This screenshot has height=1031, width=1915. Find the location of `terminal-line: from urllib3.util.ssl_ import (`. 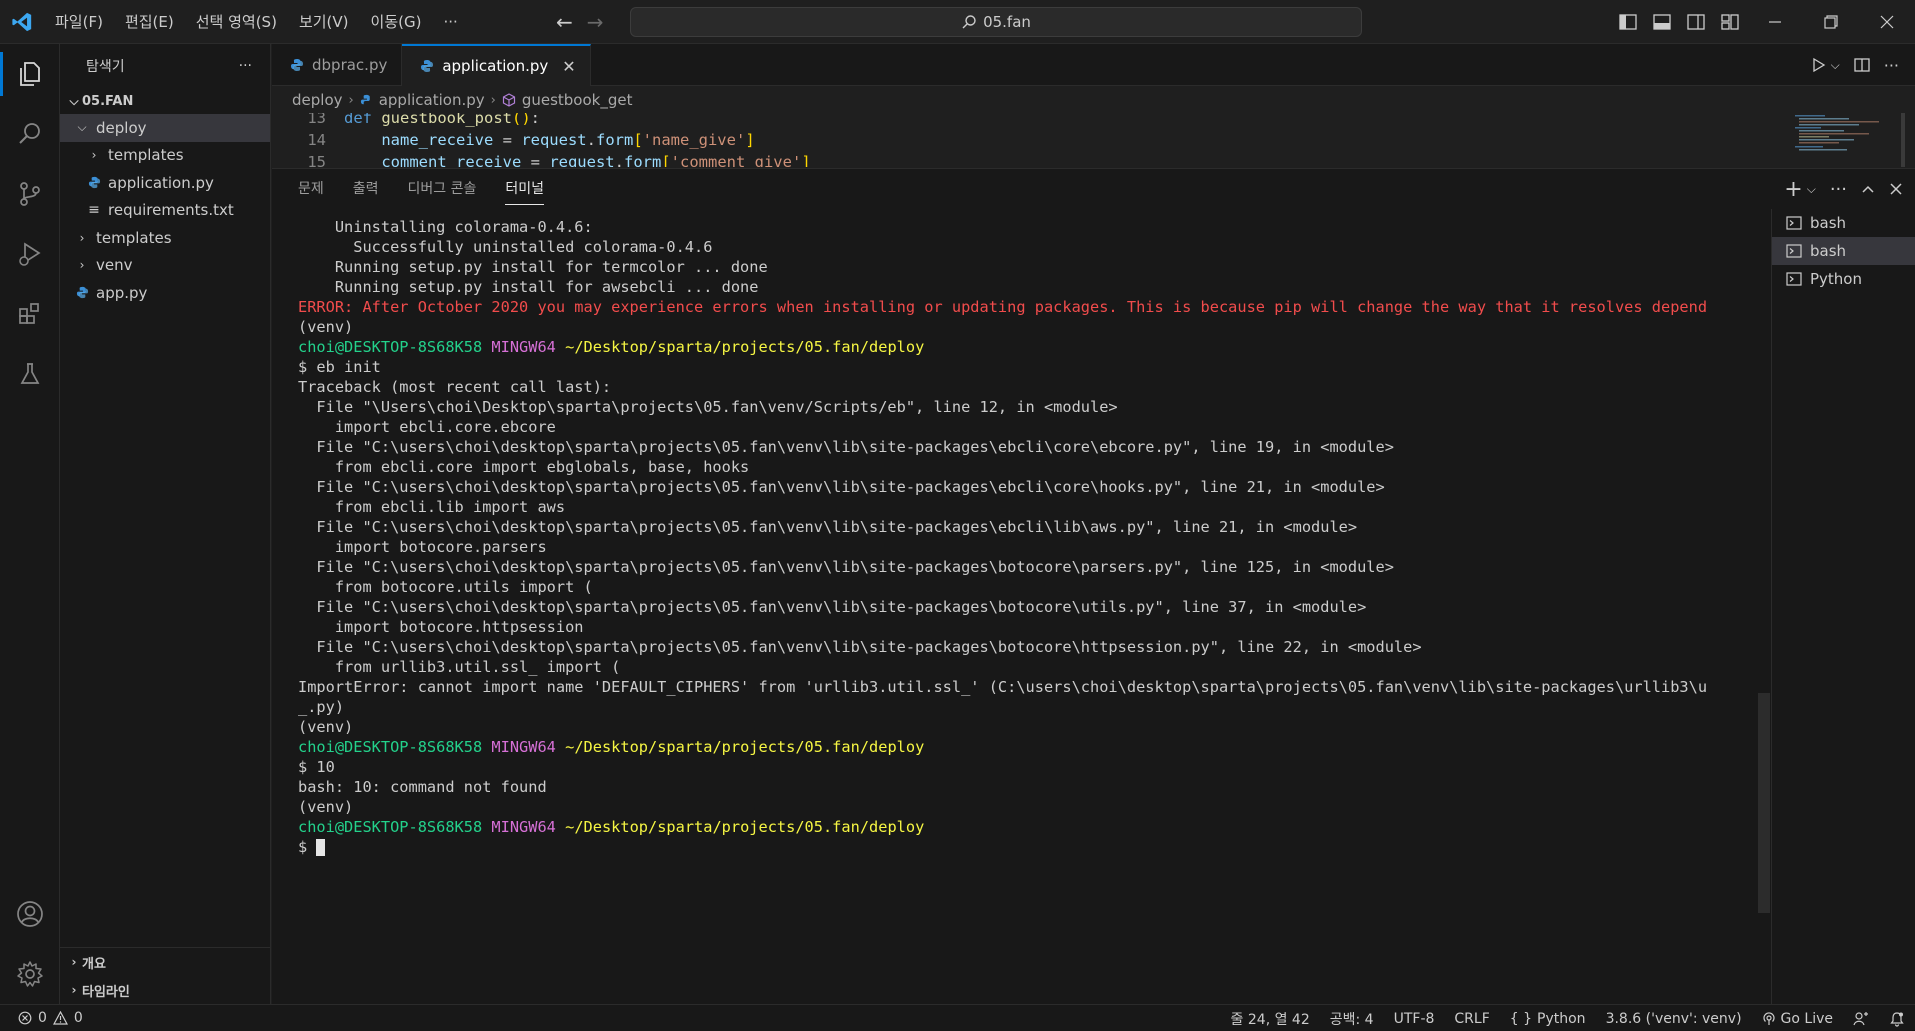

terminal-line: from urllib3.util.ssl_ import ( is located at coordinates (459, 667).